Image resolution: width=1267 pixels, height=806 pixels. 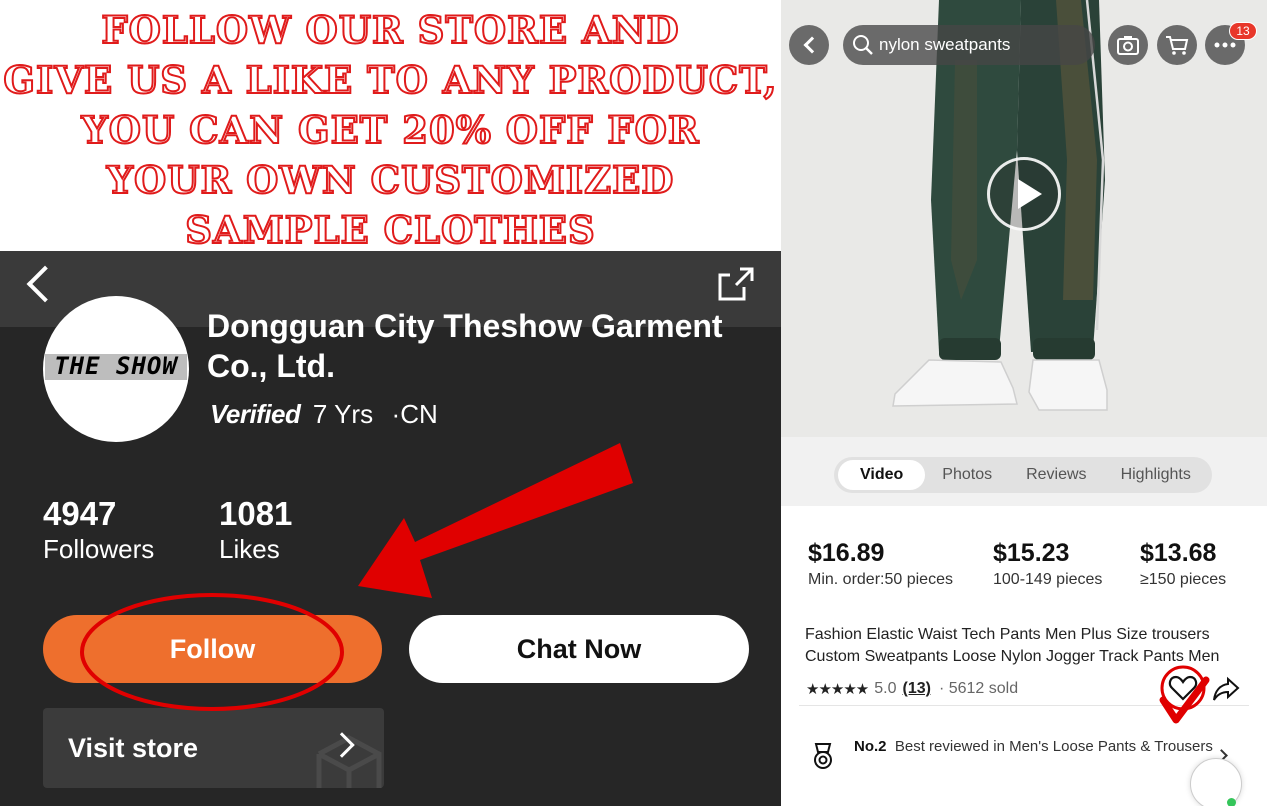 What do you see at coordinates (846, 553) in the screenshot?
I see `price-amount: $16.89` at bounding box center [846, 553].